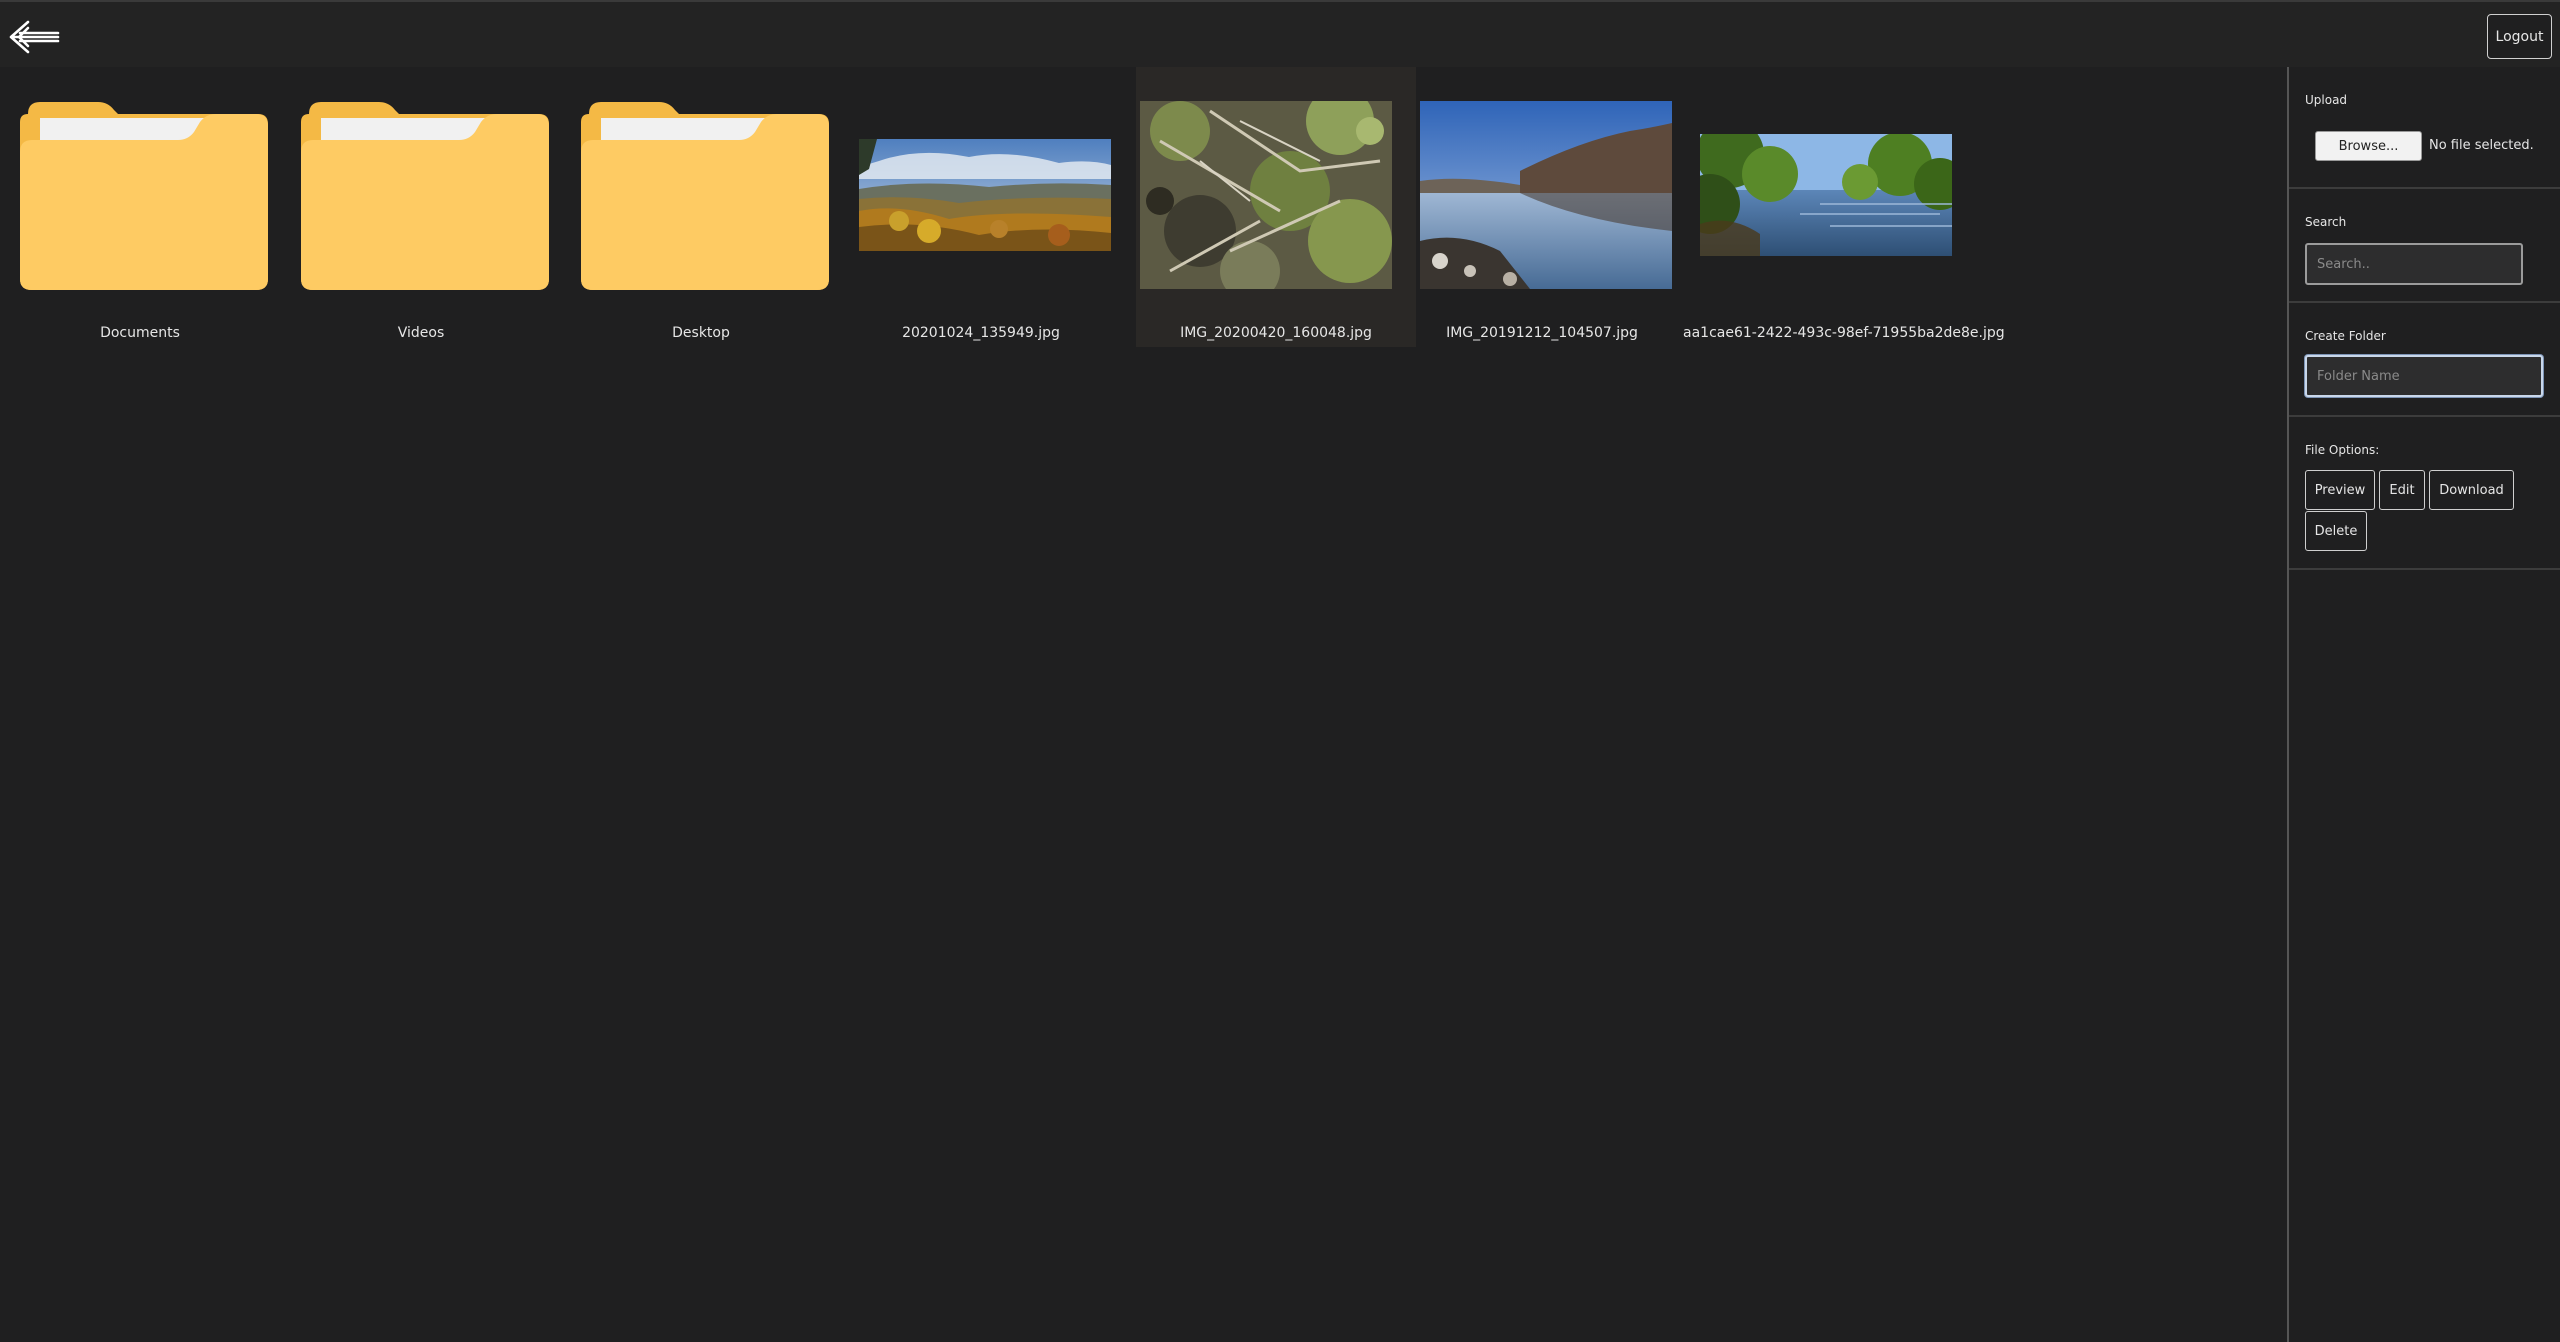  I want to click on edit-button: Edit, so click(2402, 490).